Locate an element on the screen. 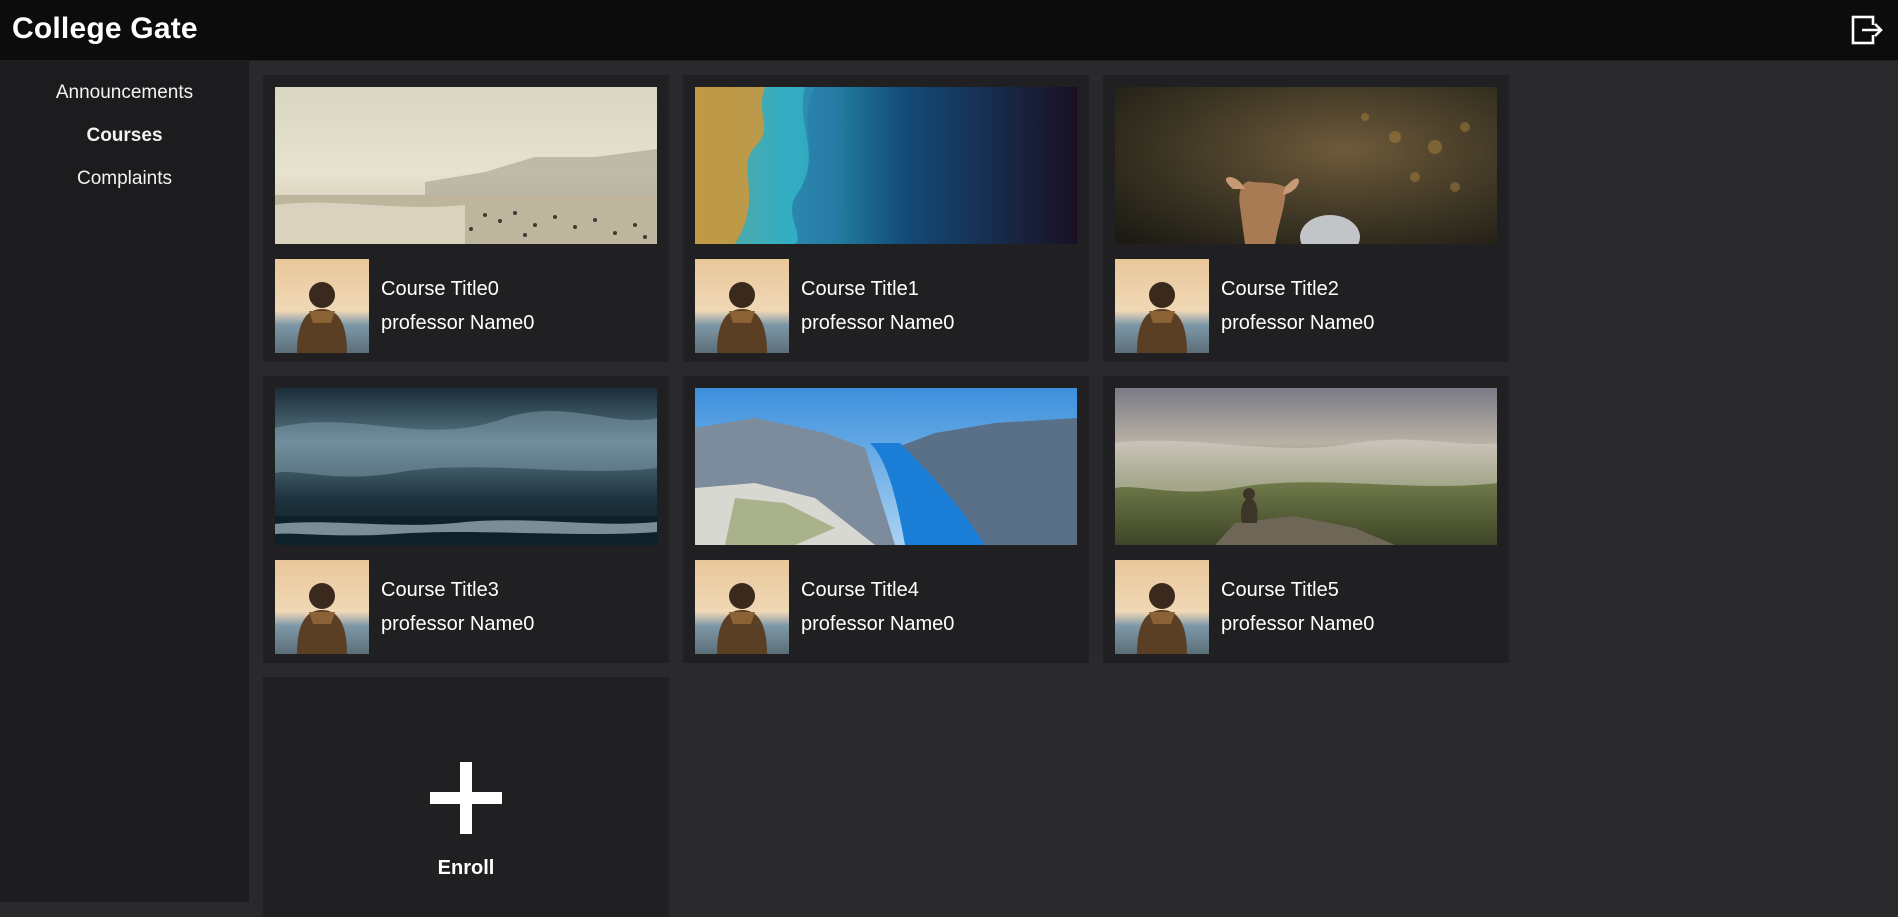  course-card: Course Title1 professor Name0 is located at coordinates (886, 218).